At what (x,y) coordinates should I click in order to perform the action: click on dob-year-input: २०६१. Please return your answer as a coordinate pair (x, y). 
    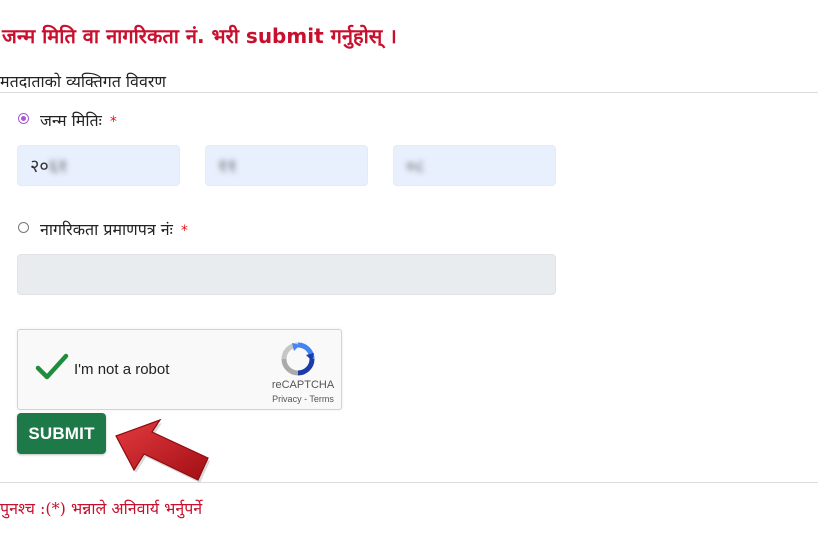
    Looking at the image, I should click on (98, 165).